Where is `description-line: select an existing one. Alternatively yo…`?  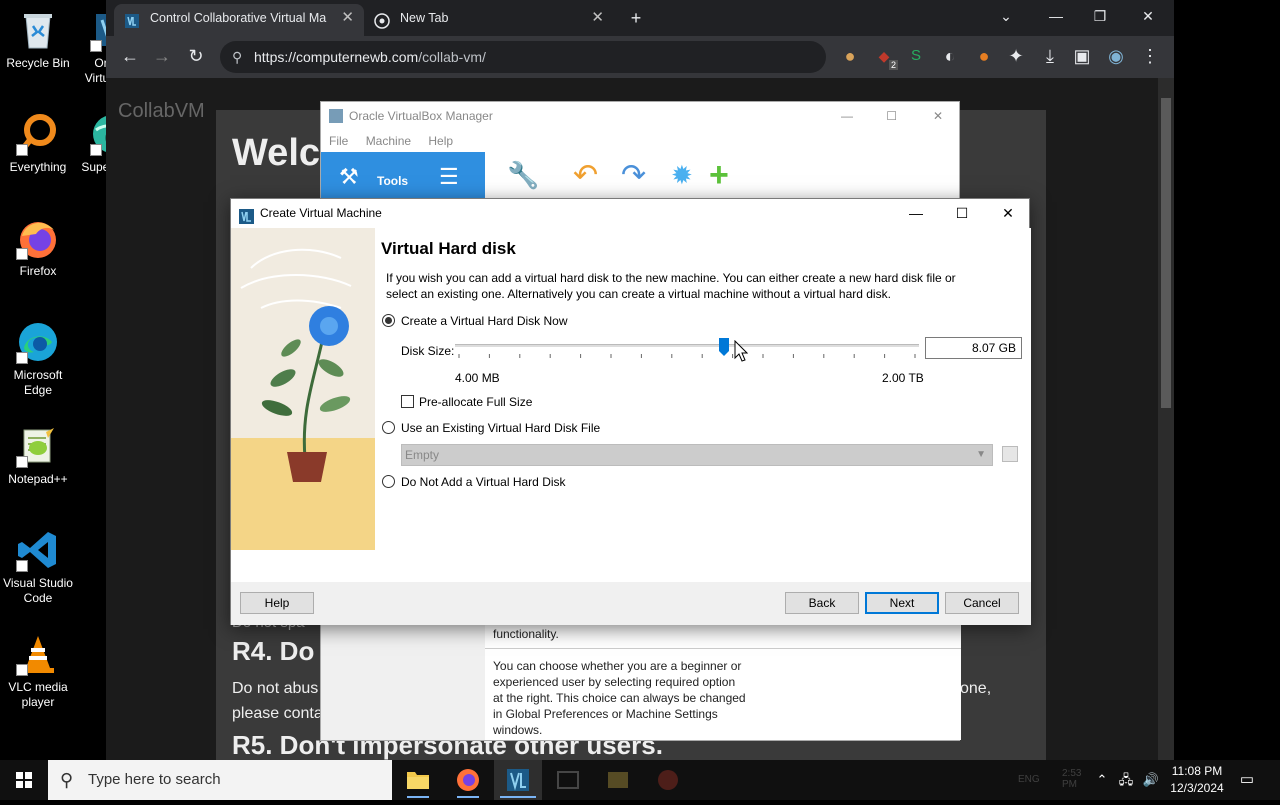 description-line: select an existing one. Alternatively yo… is located at coordinates (638, 294).